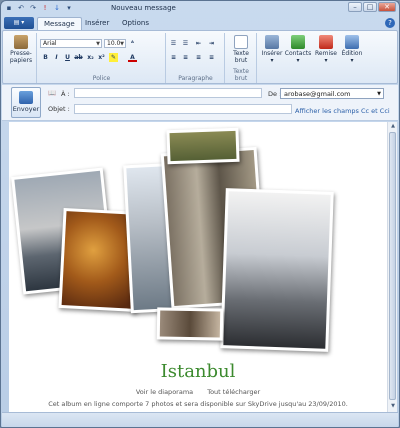 The height and width of the screenshot is (428, 400). What do you see at coordinates (198, 43) in the screenshot?
I see `decrease-indent-icon: ⇤` at bounding box center [198, 43].